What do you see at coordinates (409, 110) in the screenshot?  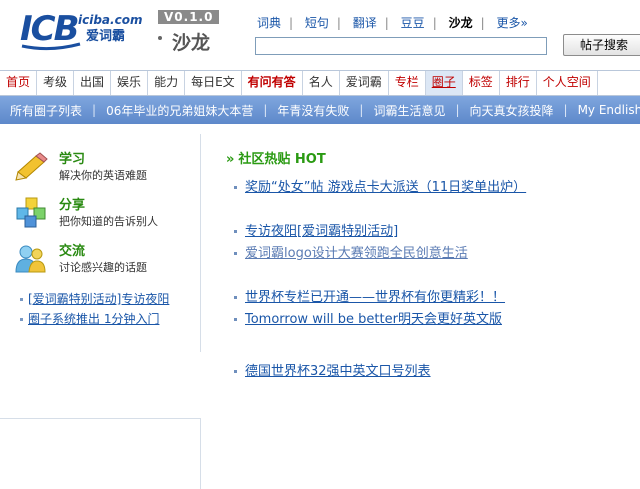 I see `subnav-circle-3: 词霸生活意见` at bounding box center [409, 110].